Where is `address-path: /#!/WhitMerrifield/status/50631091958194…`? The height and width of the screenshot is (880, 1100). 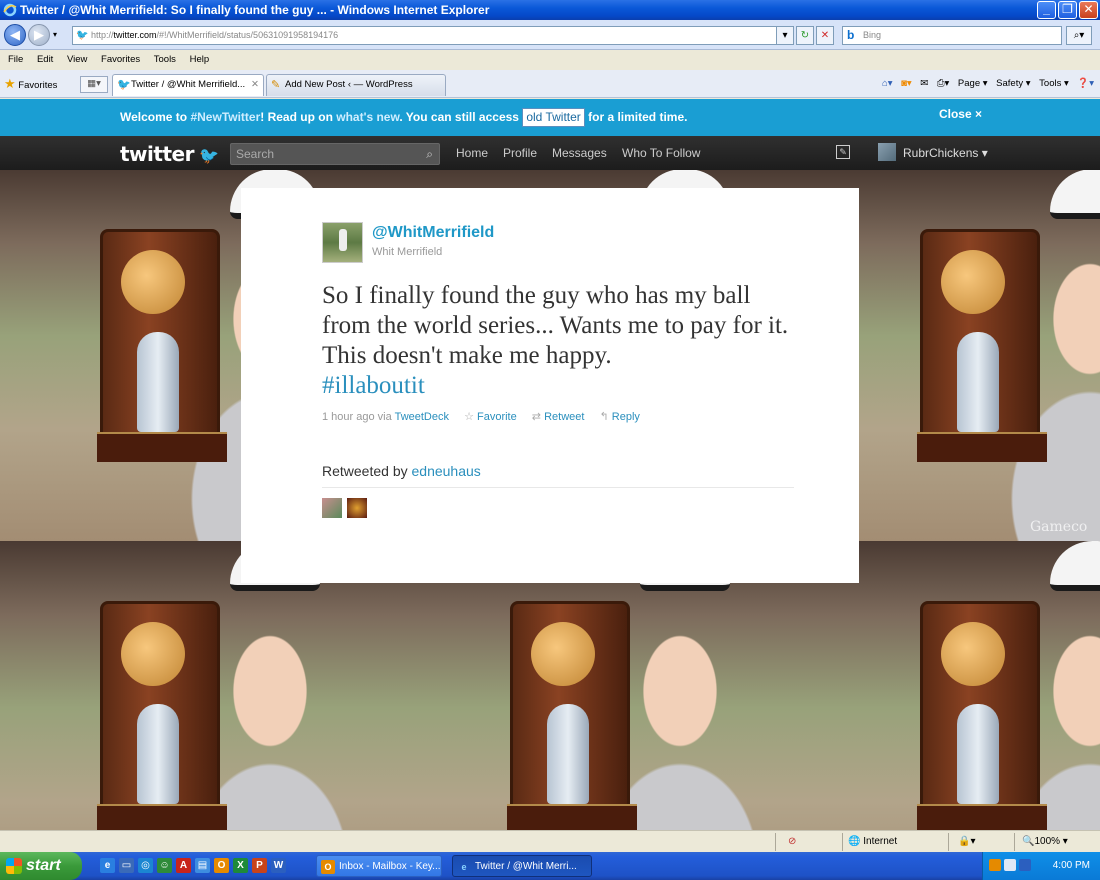
address-path: /#!/WhitMerrifield/status/50631091958194… is located at coordinates (247, 35).